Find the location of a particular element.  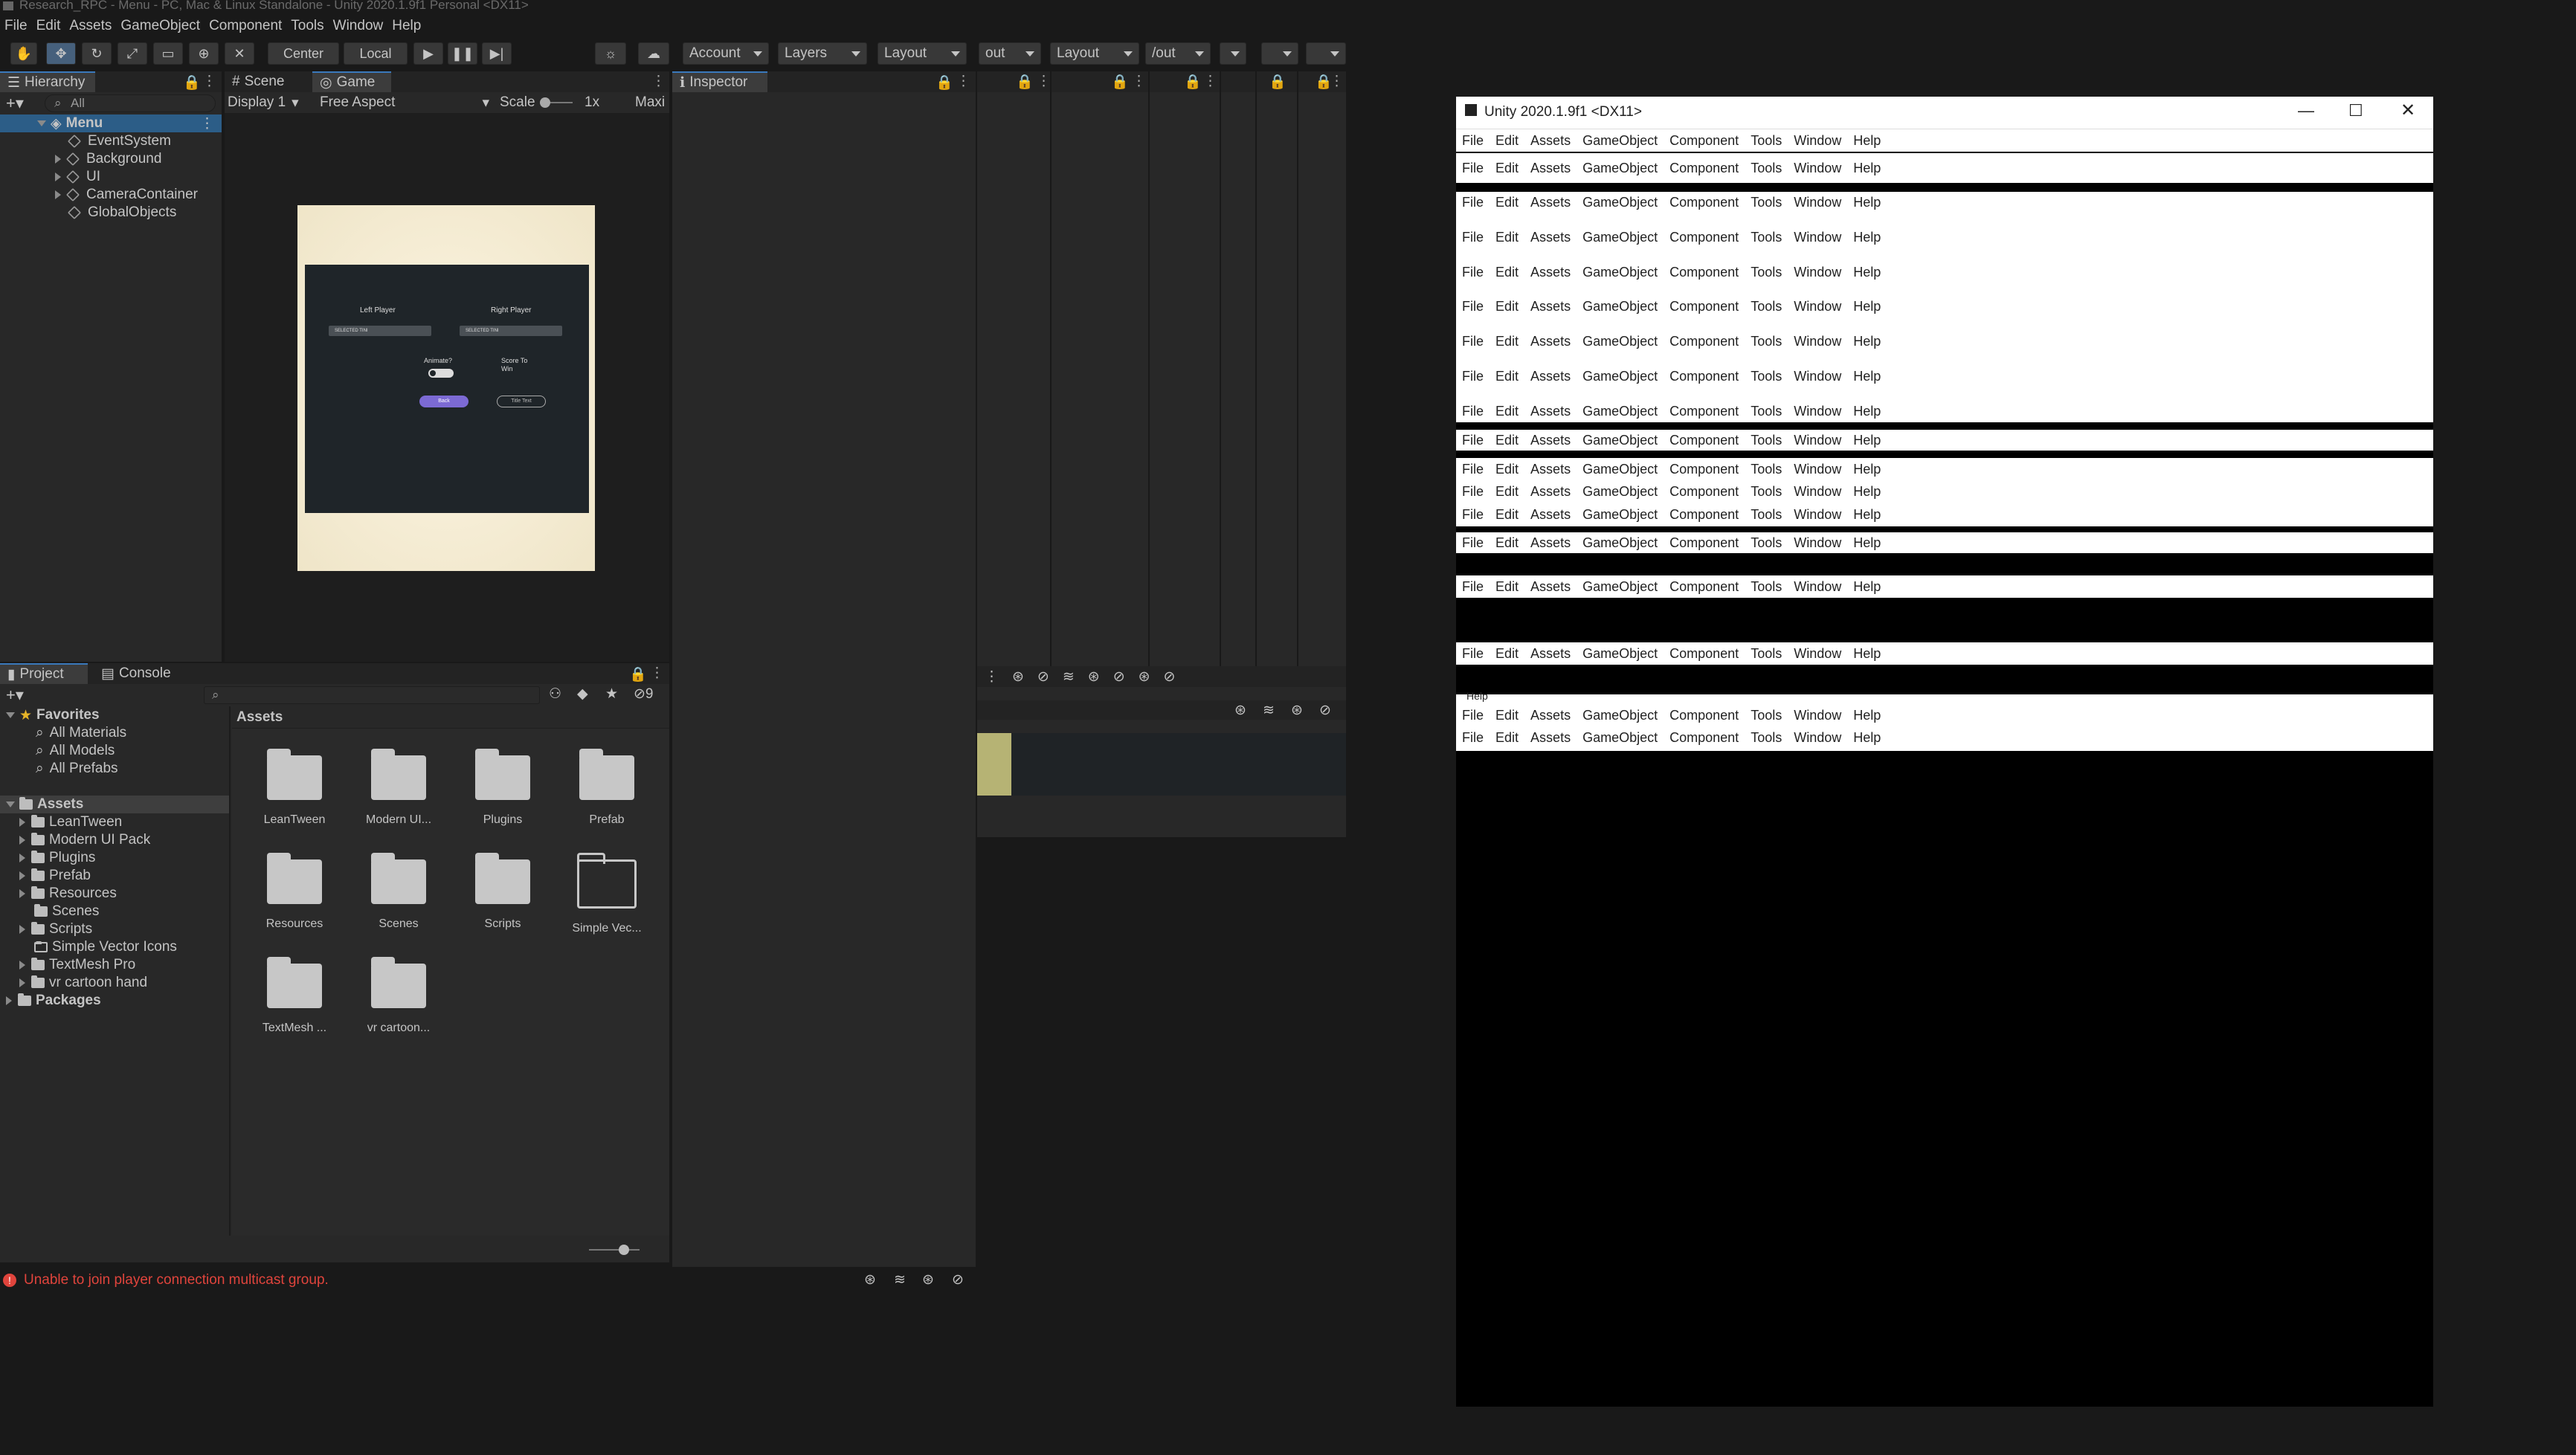

collab-button: ☼ is located at coordinates (610, 54).